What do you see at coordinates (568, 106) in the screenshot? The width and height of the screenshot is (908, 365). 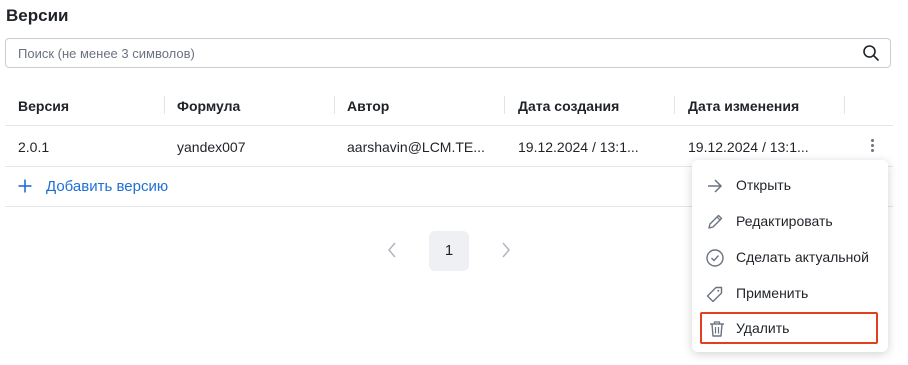 I see `column-header-created: Дата создания` at bounding box center [568, 106].